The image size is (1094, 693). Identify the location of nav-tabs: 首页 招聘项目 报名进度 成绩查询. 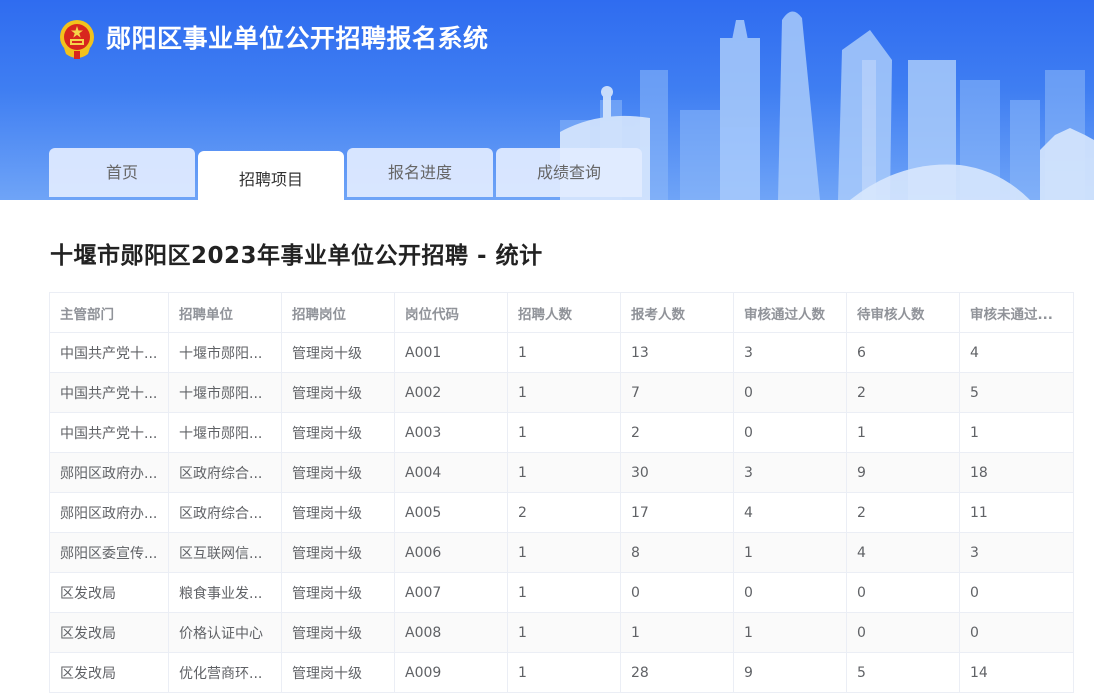
(347, 174).